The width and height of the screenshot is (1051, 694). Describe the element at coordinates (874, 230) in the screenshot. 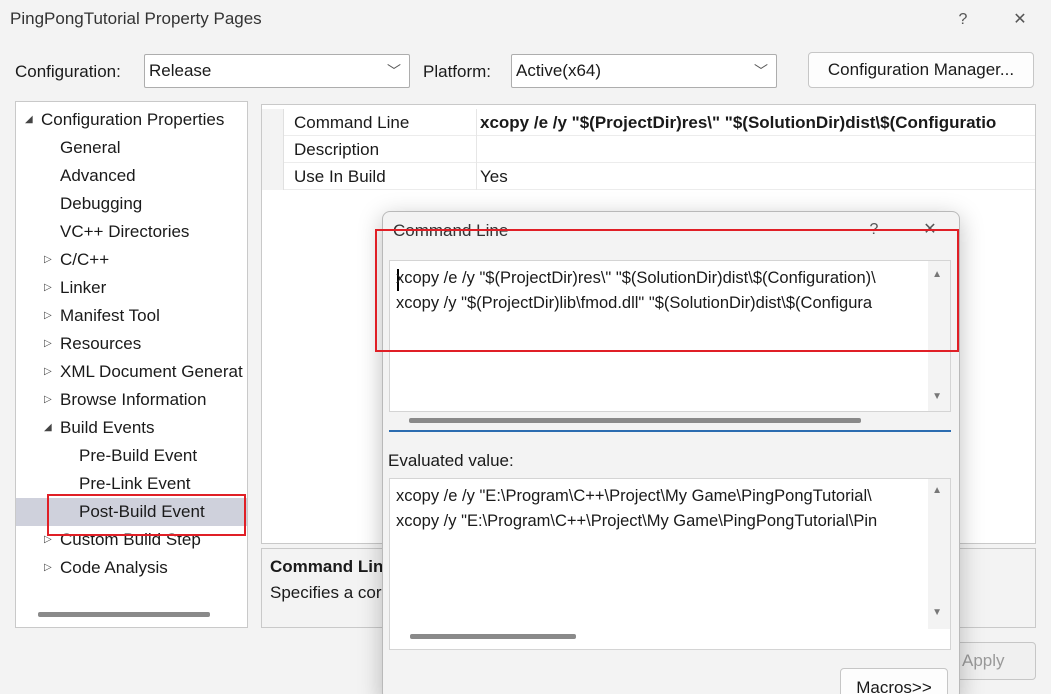

I see `dialog-help-button: ?` at that location.